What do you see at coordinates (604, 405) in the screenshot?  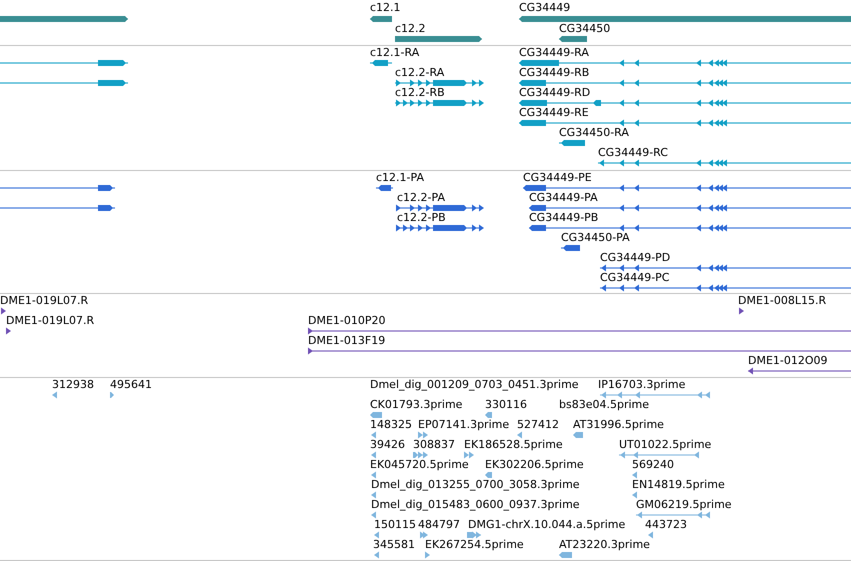 I see `feature-label: bs83e04.5prime` at bounding box center [604, 405].